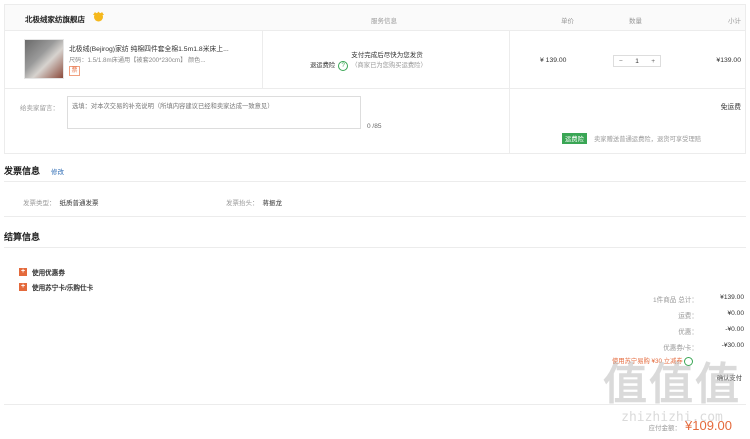  I want to click on column-service: 服务信息, so click(384, 21).